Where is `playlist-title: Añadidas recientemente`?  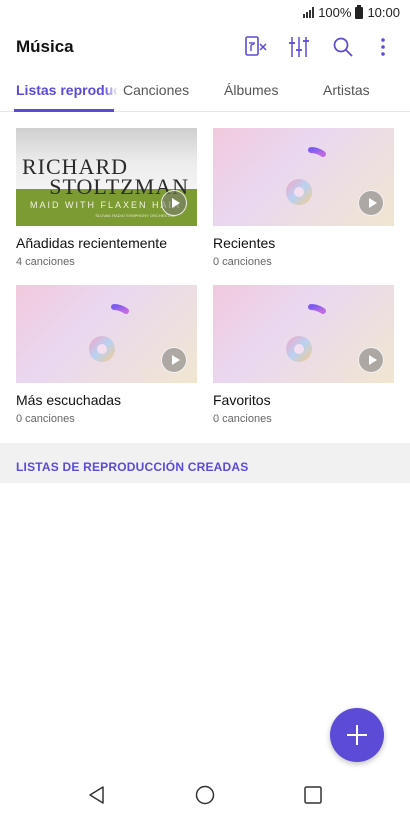
playlist-title: Añadidas recientemente is located at coordinates (91, 243).